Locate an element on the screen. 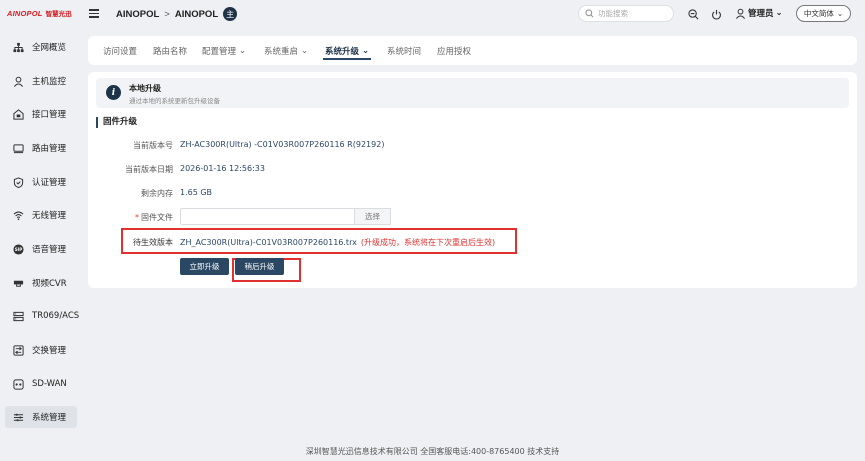 The height and width of the screenshot is (461, 865). tab-config-management: 配置管理 ⌄ is located at coordinates (224, 50).